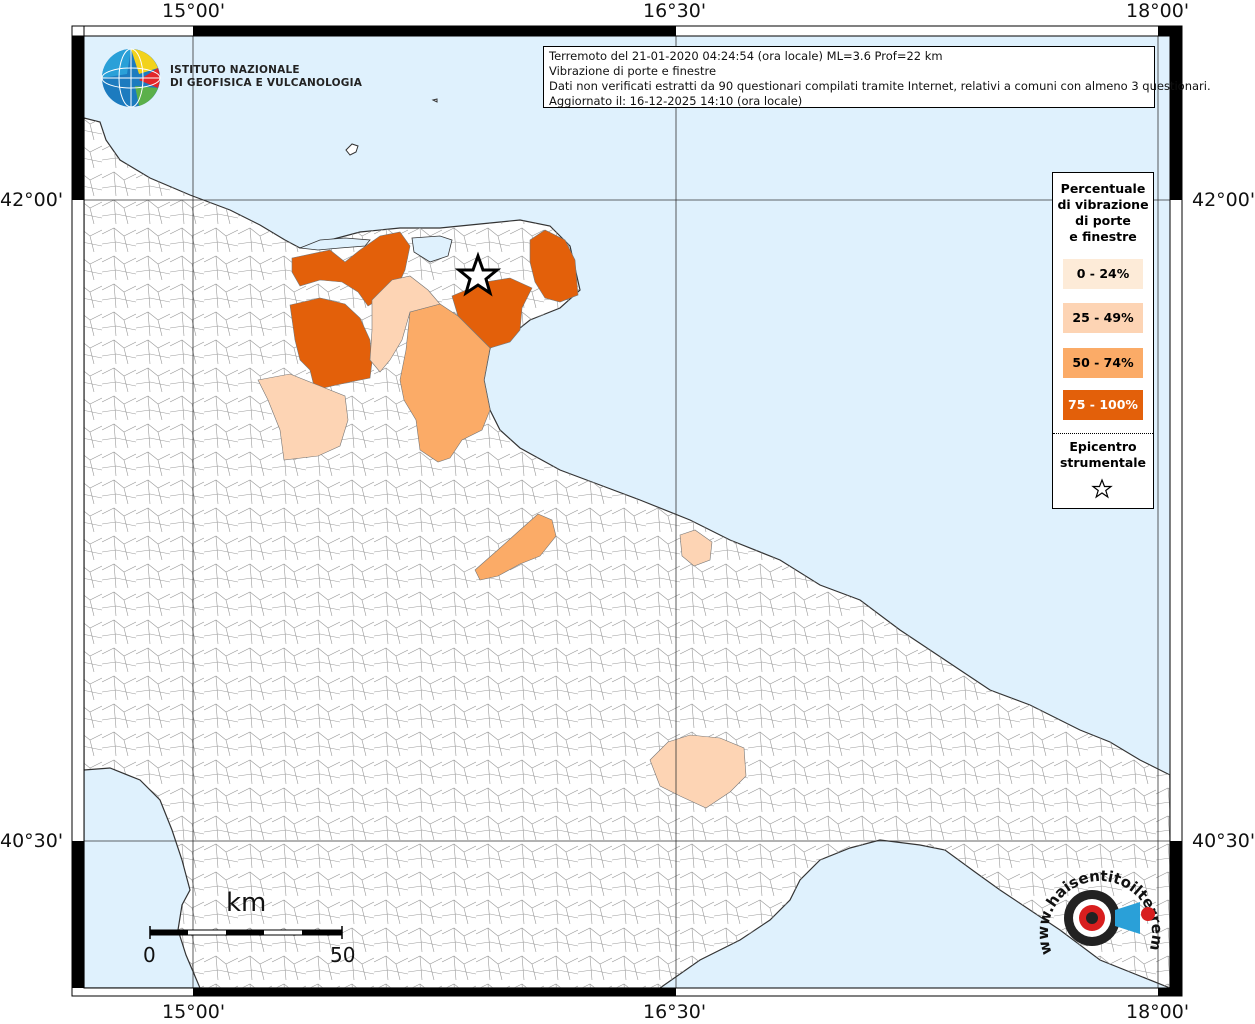 The height and width of the screenshot is (1024, 1255). I want to click on legend-class-0-24: 0 - 24%, so click(1103, 274).